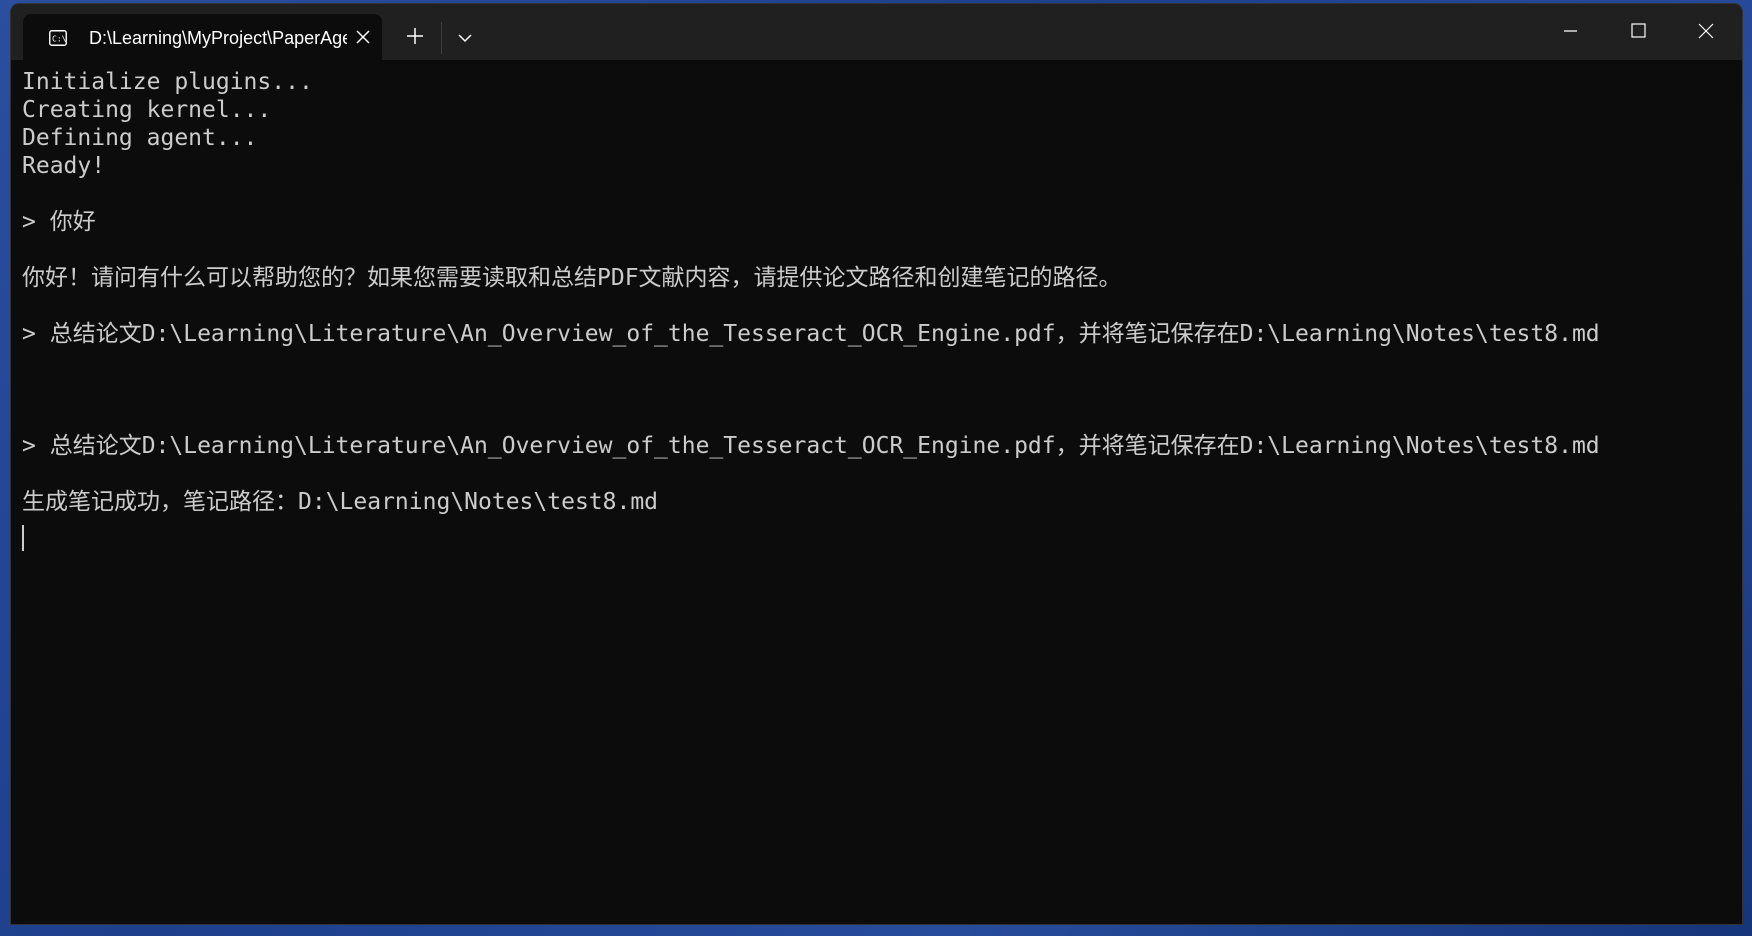  What do you see at coordinates (876, 32) in the screenshot?
I see `title-bar: C:\ D:\Learning\MyProject\PaperAgent` at bounding box center [876, 32].